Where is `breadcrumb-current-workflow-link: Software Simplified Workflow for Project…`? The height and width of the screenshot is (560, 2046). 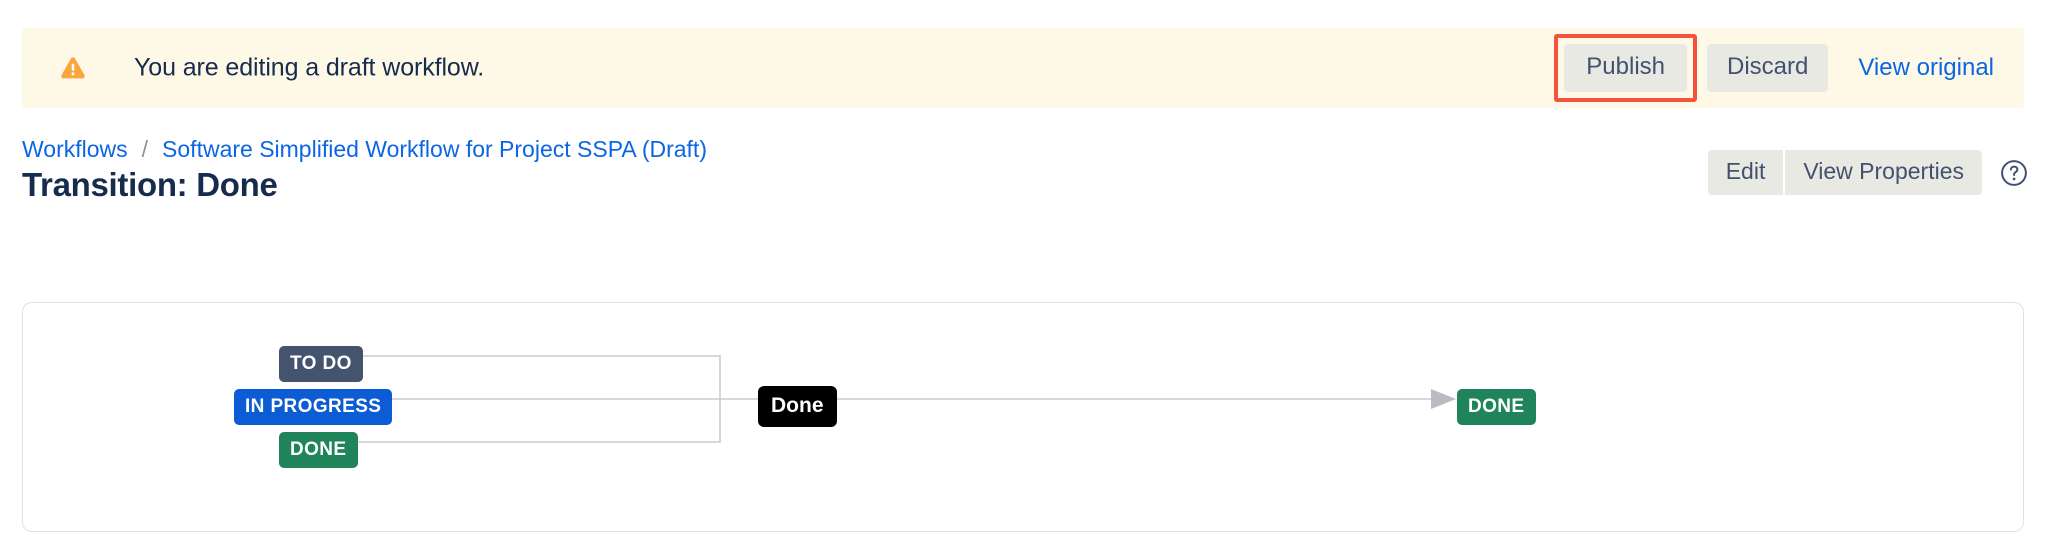
breadcrumb-current-workflow-link: Software Simplified Workflow for Project… is located at coordinates (434, 149).